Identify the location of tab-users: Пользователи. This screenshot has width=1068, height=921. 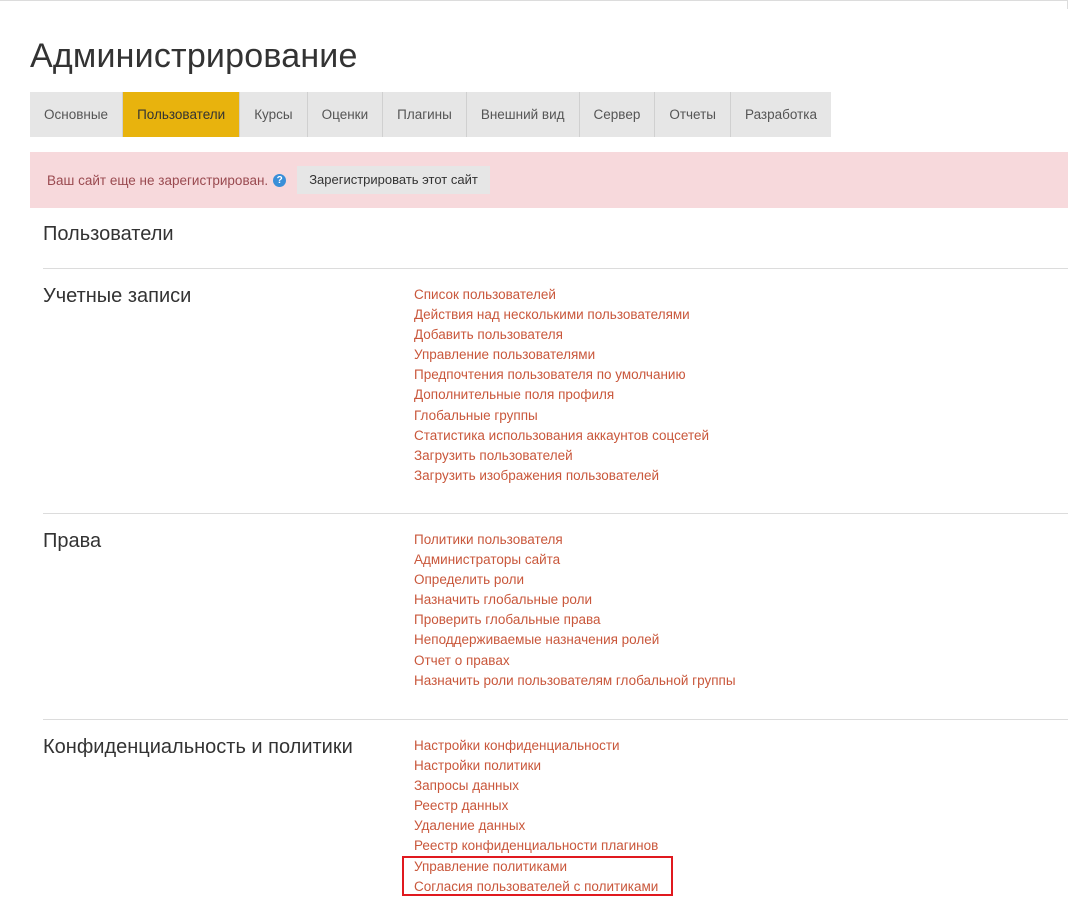
(182, 114).